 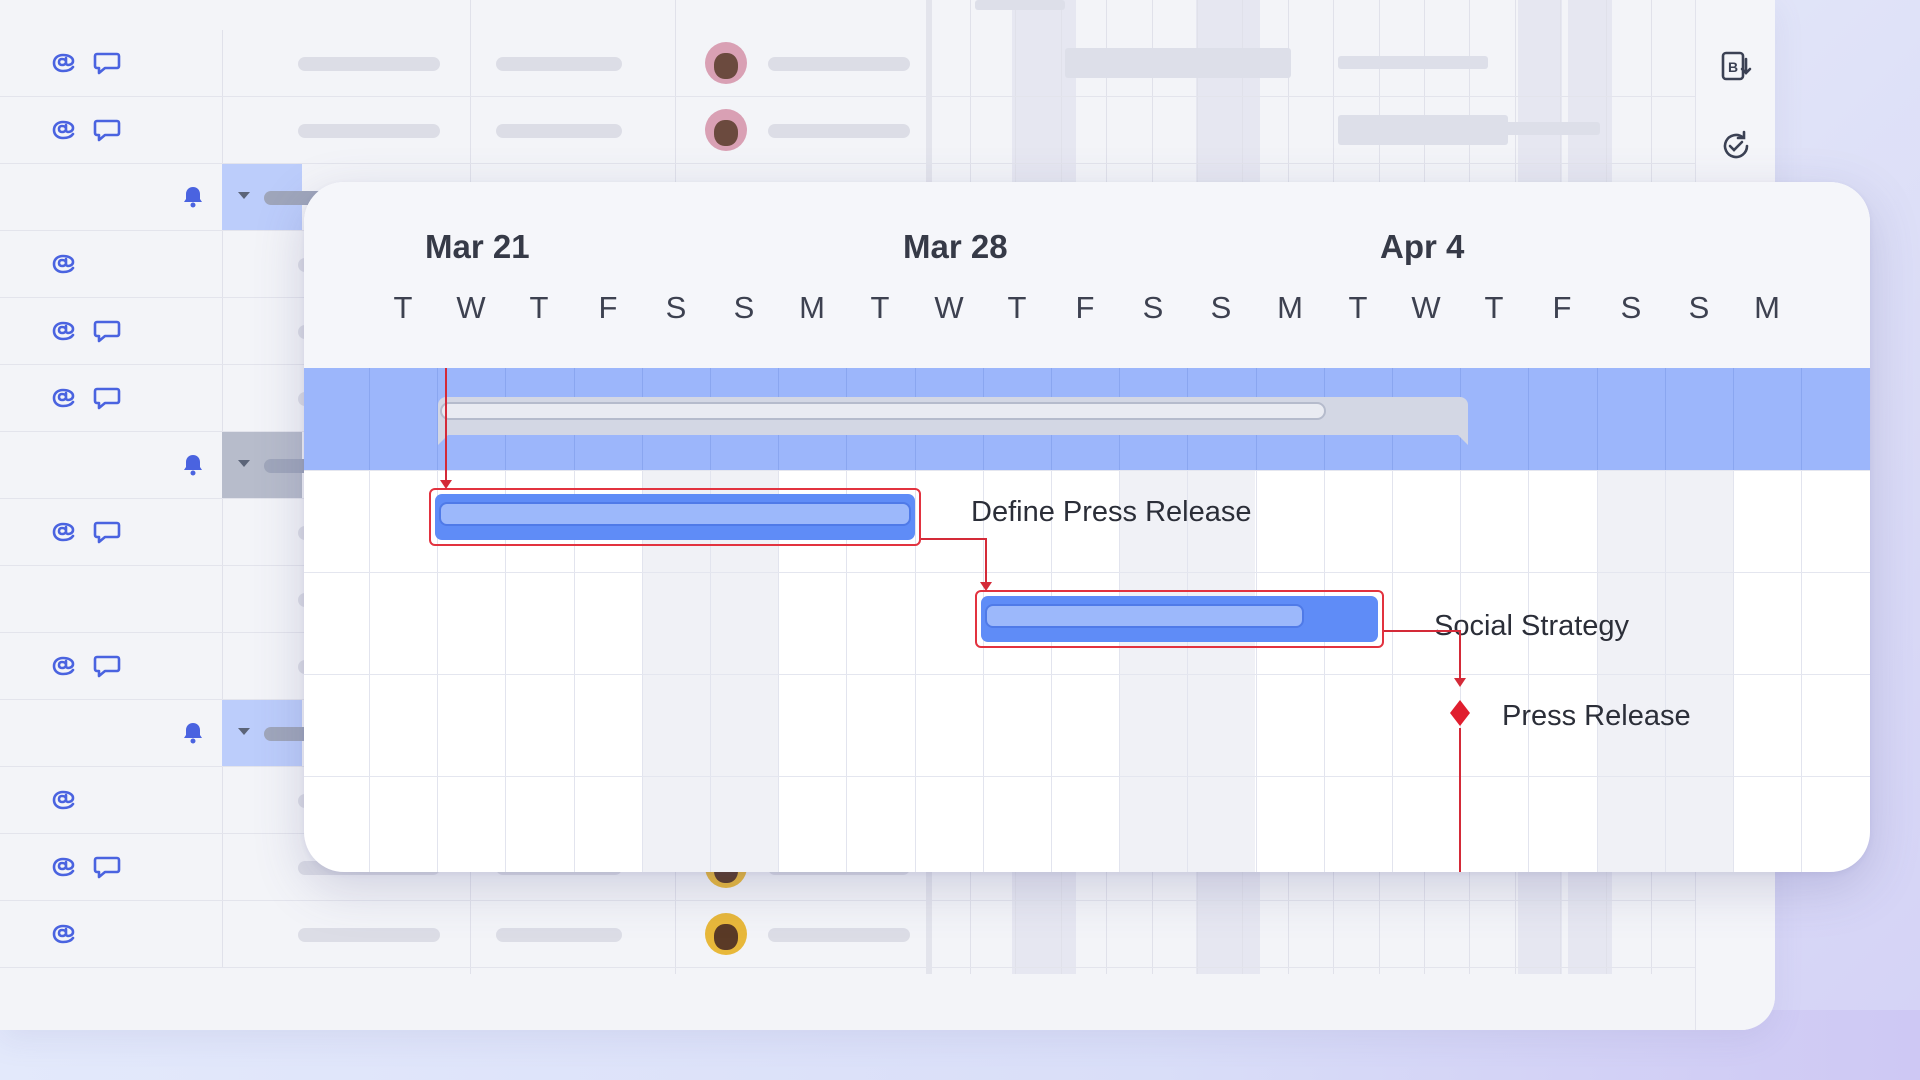 I want to click on summary-bar-cap, so click(x=1463, y=440).